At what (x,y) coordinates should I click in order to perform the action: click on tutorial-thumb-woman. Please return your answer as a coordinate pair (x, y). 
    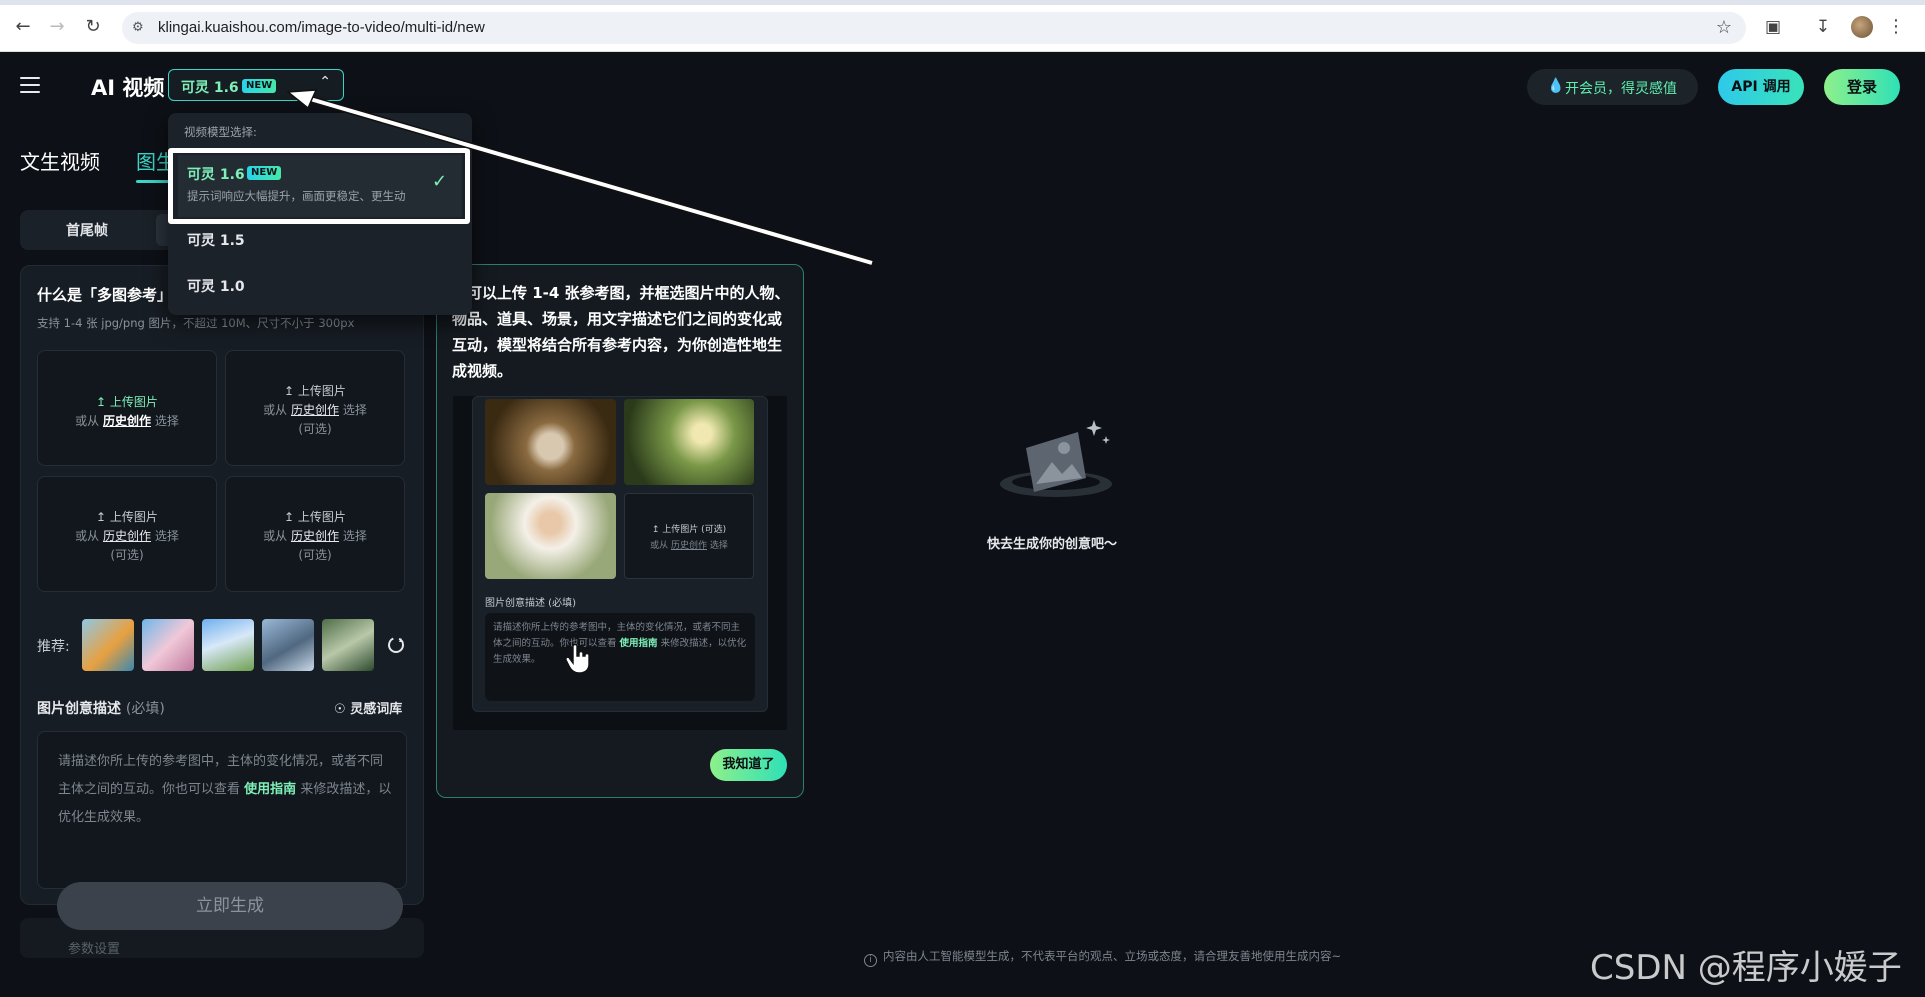
    Looking at the image, I should click on (550, 536).